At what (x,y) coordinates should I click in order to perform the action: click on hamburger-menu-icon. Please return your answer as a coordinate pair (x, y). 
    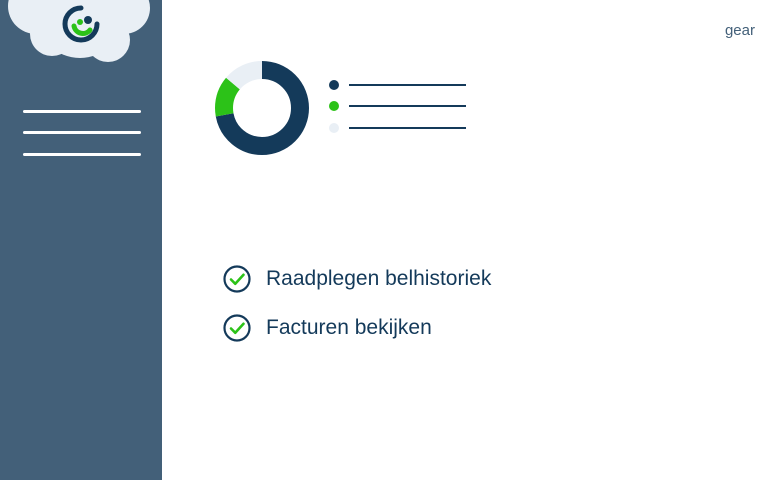
    Looking at the image, I should click on (81, 132).